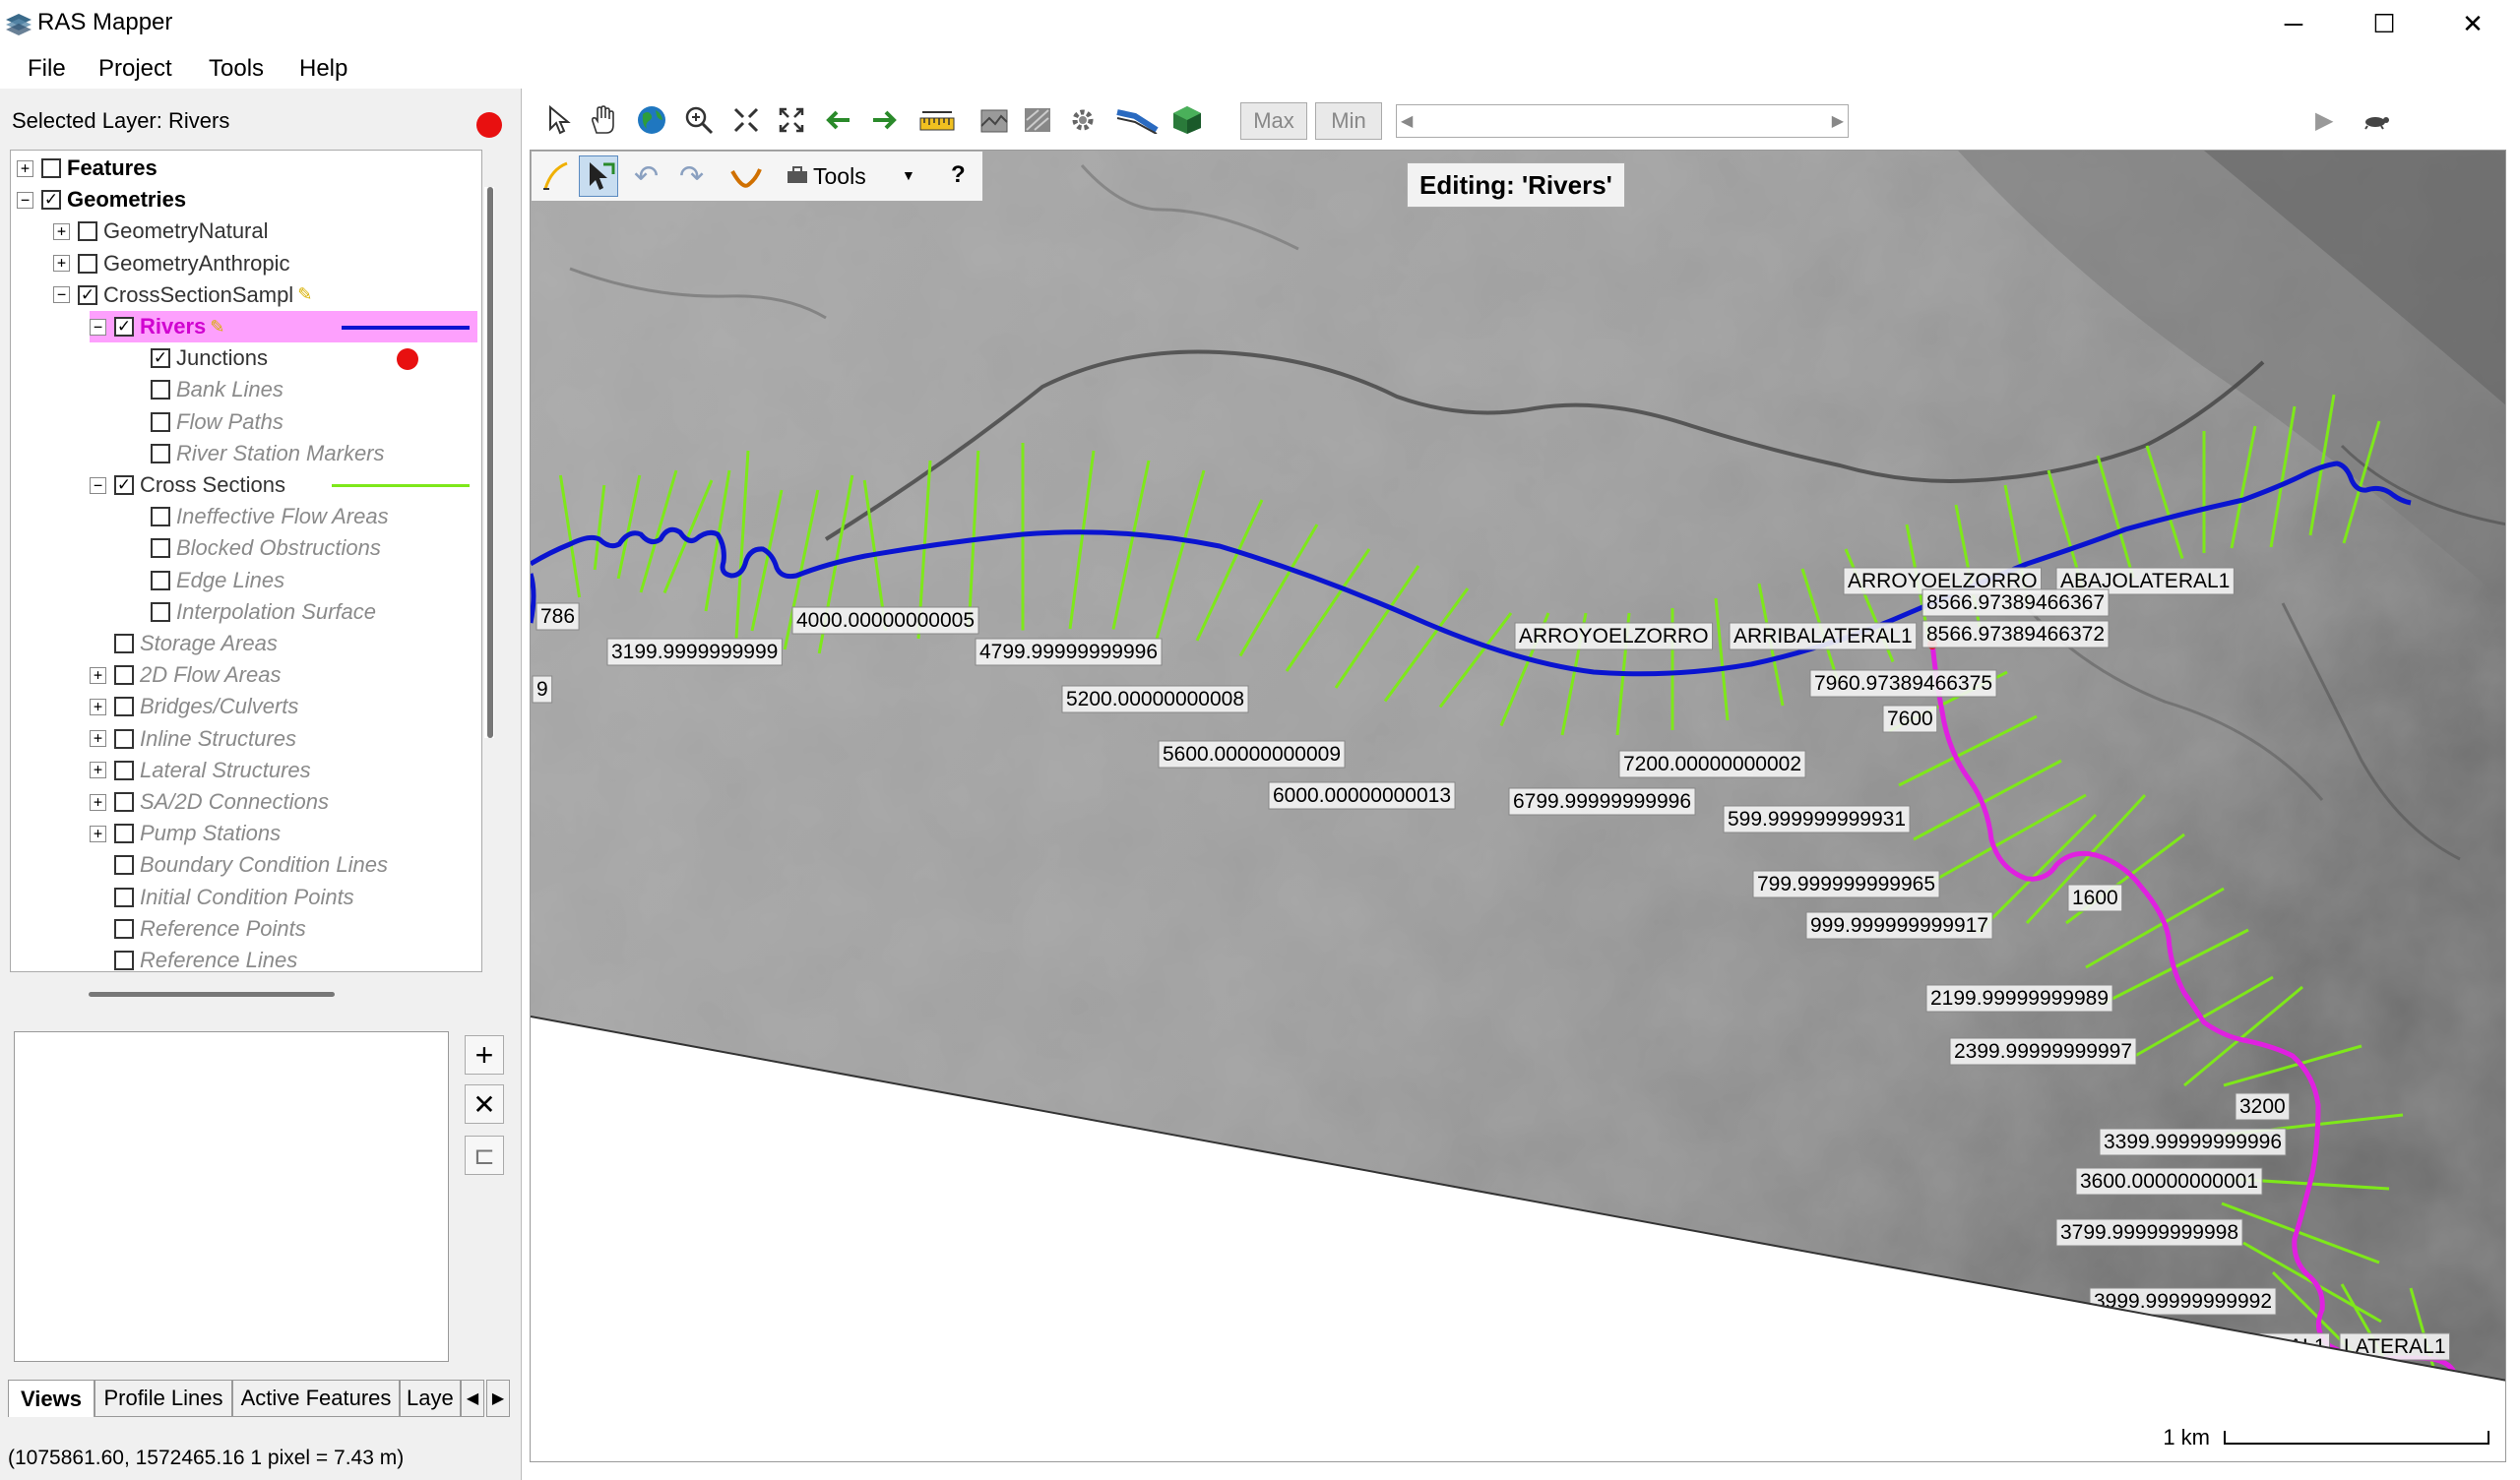 The width and height of the screenshot is (2520, 1480). What do you see at coordinates (2472, 23) in the screenshot?
I see `close-button: ✕` at bounding box center [2472, 23].